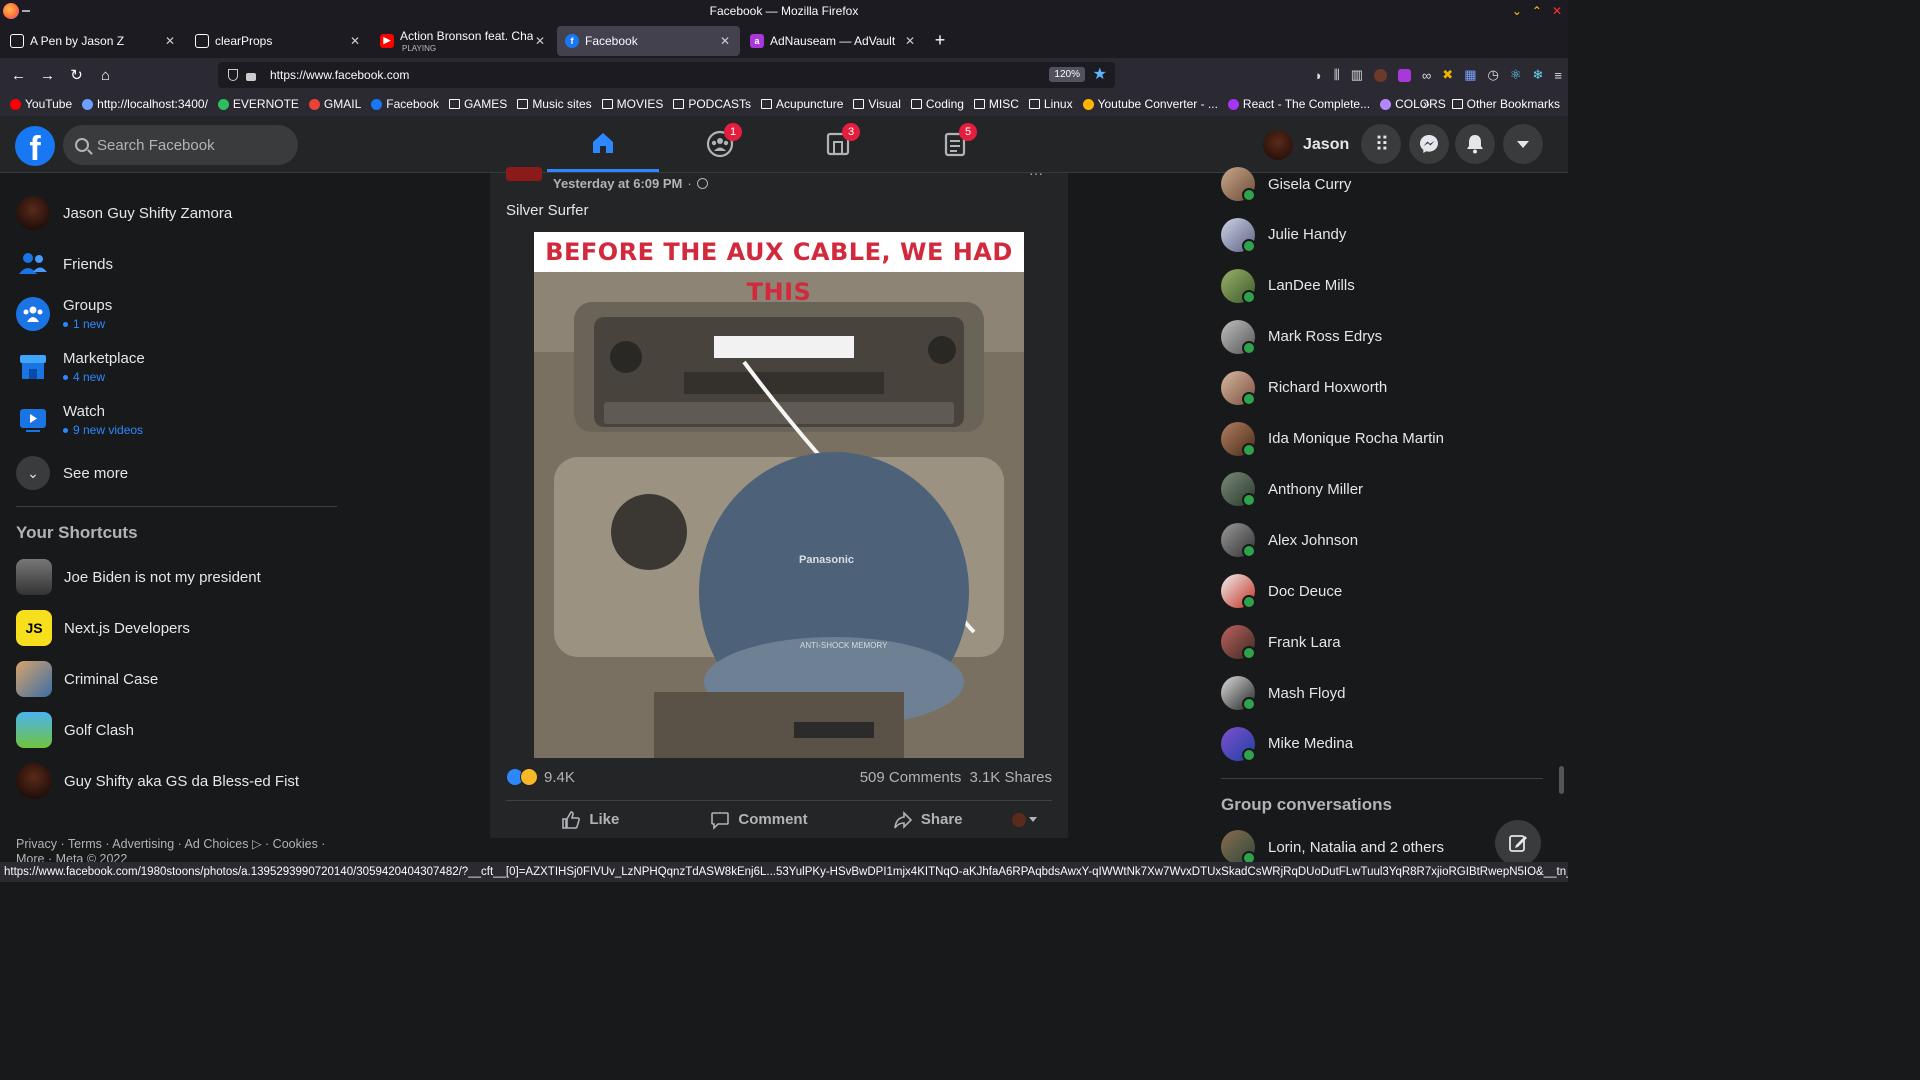 The height and width of the screenshot is (1080, 1920). Describe the element at coordinates (1429, 144) in the screenshot. I see `messenger-button` at that location.